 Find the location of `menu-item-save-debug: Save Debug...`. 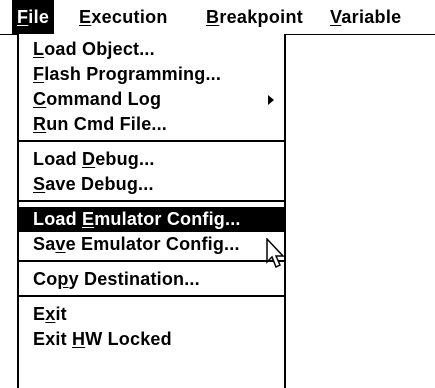

menu-item-save-debug: Save Debug... is located at coordinates (151, 184).